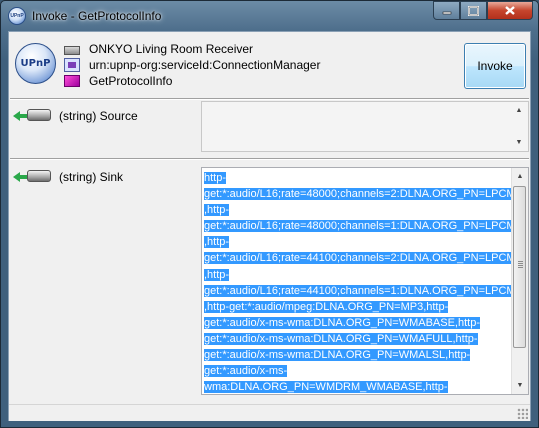  What do you see at coordinates (326, 387) in the screenshot?
I see `sink-line-text: wma:DLNA.ORG_PN=WMDRM_WMABASE,http-` at bounding box center [326, 387].